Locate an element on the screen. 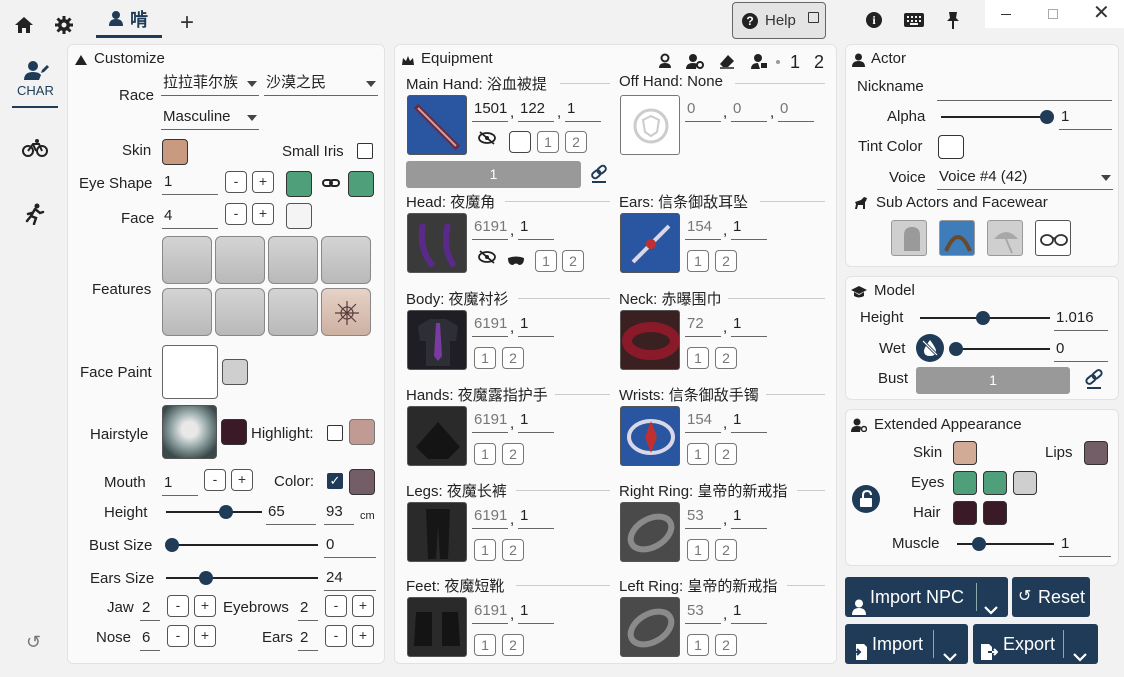  feature-6-toggle is located at coordinates (240, 312).